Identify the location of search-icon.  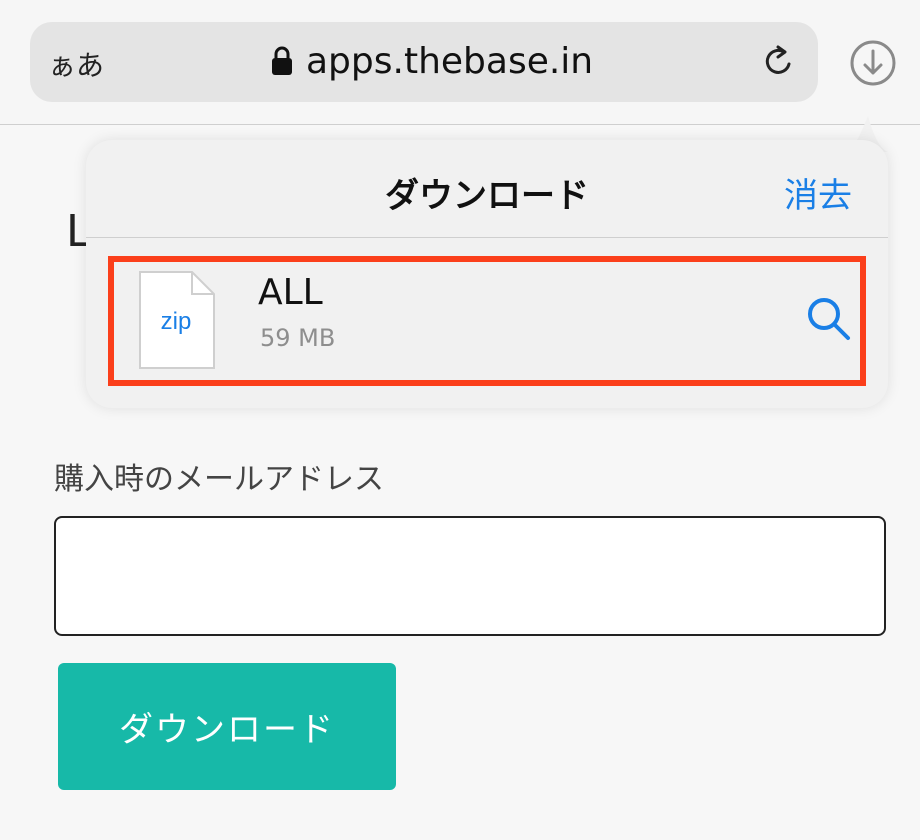
(828, 318).